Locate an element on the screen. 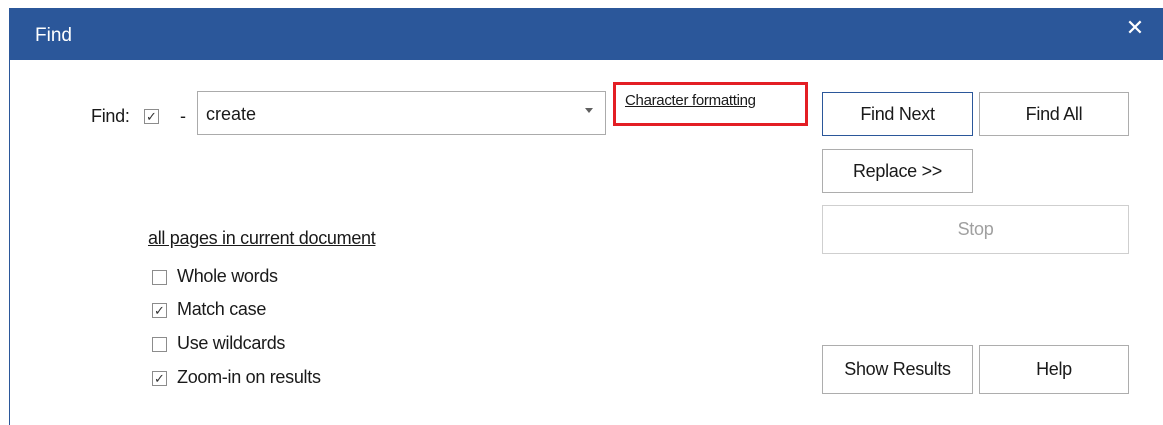 This screenshot has width=1163, height=425. find-text-value: create is located at coordinates (231, 114).